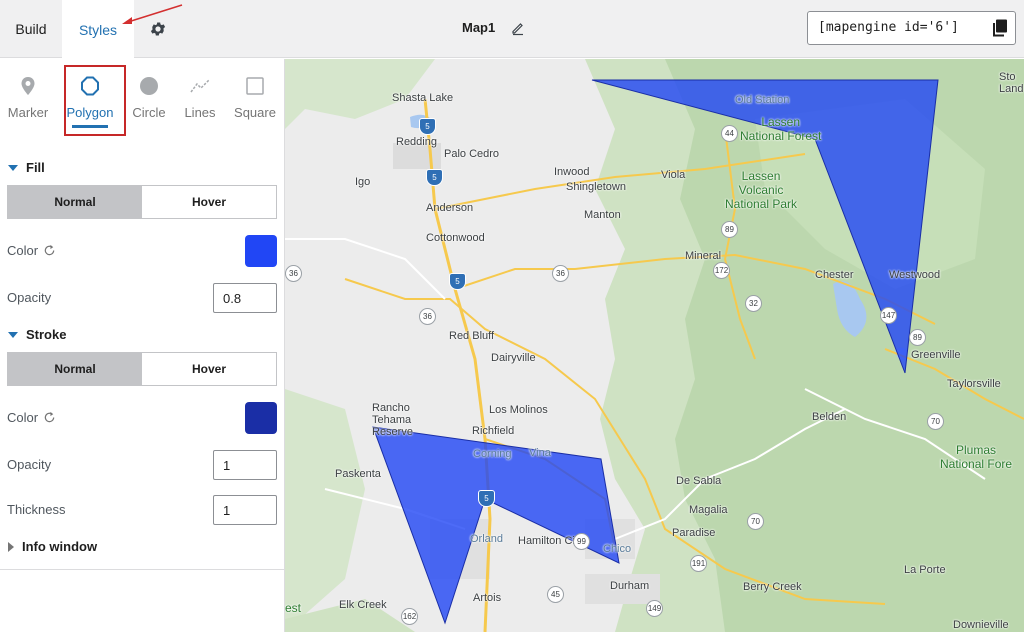 The image size is (1024, 632). What do you see at coordinates (416, 142) in the screenshot?
I see `place-label: Redding` at bounding box center [416, 142].